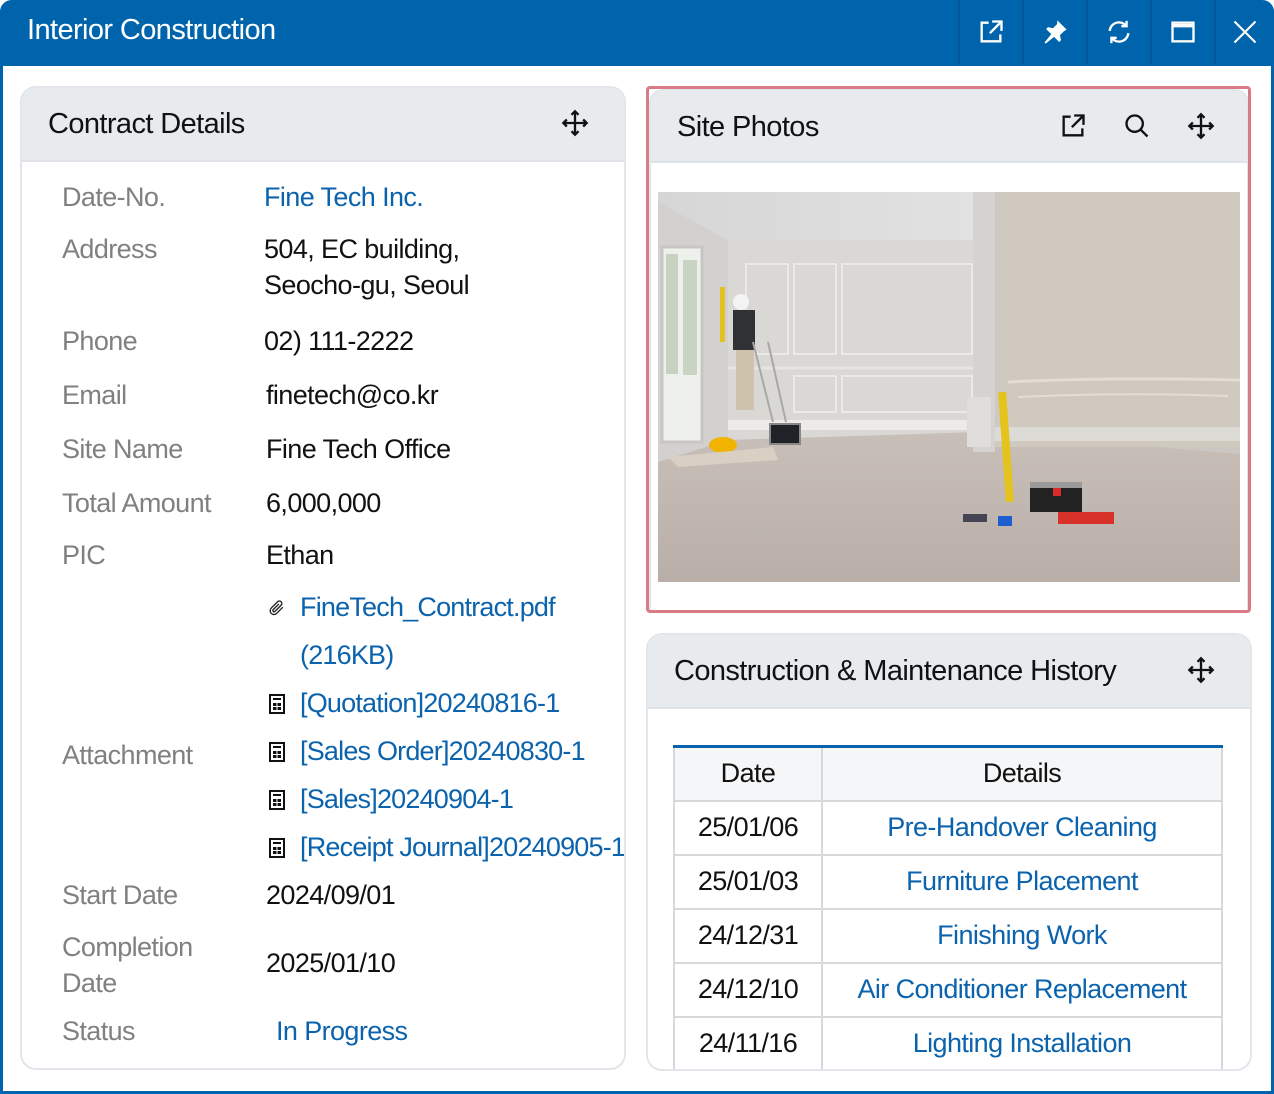 This screenshot has width=1274, height=1094. Describe the element at coordinates (151, 30) in the screenshot. I see `window-title: Interior Construction` at that location.